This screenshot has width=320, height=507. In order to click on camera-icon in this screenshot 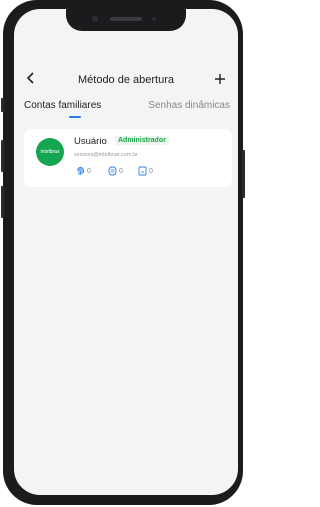, I will do `click(95, 19)`.